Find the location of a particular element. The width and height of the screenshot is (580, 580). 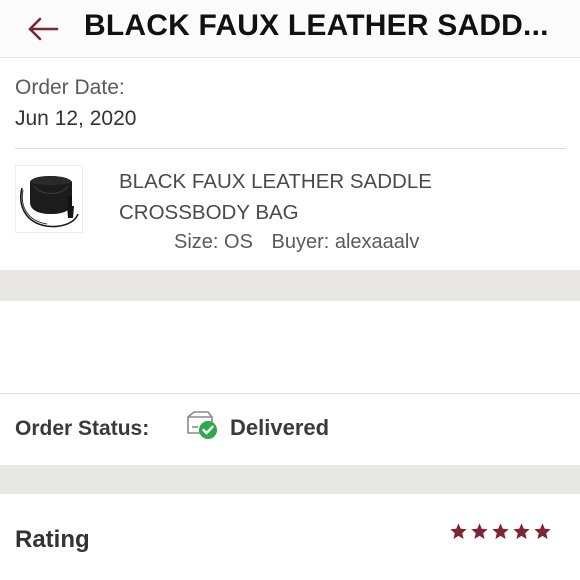

rating-label: Rating is located at coordinates (52, 539).